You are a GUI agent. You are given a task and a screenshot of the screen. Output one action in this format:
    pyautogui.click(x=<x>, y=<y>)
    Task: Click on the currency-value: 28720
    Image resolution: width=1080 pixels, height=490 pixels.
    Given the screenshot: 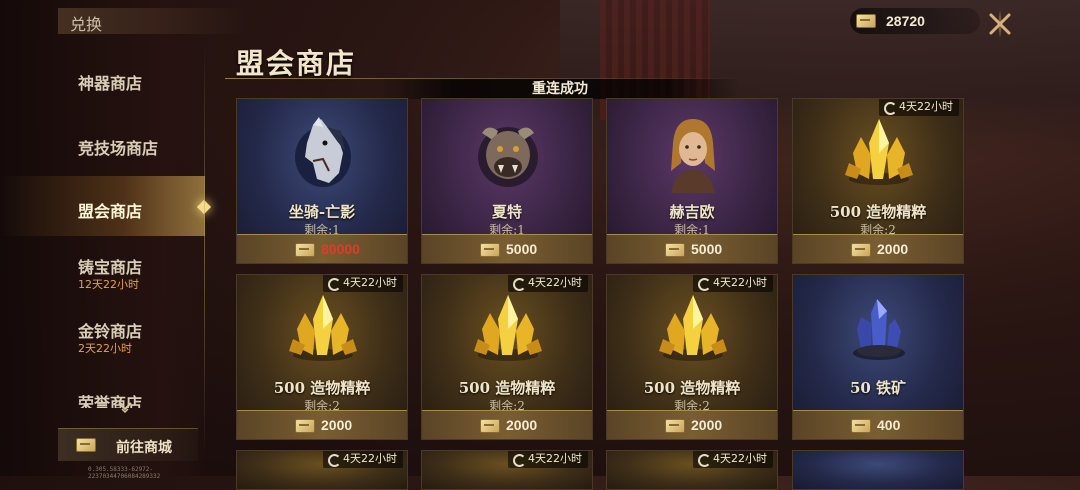 What is the action you would take?
    pyautogui.click(x=905, y=21)
    